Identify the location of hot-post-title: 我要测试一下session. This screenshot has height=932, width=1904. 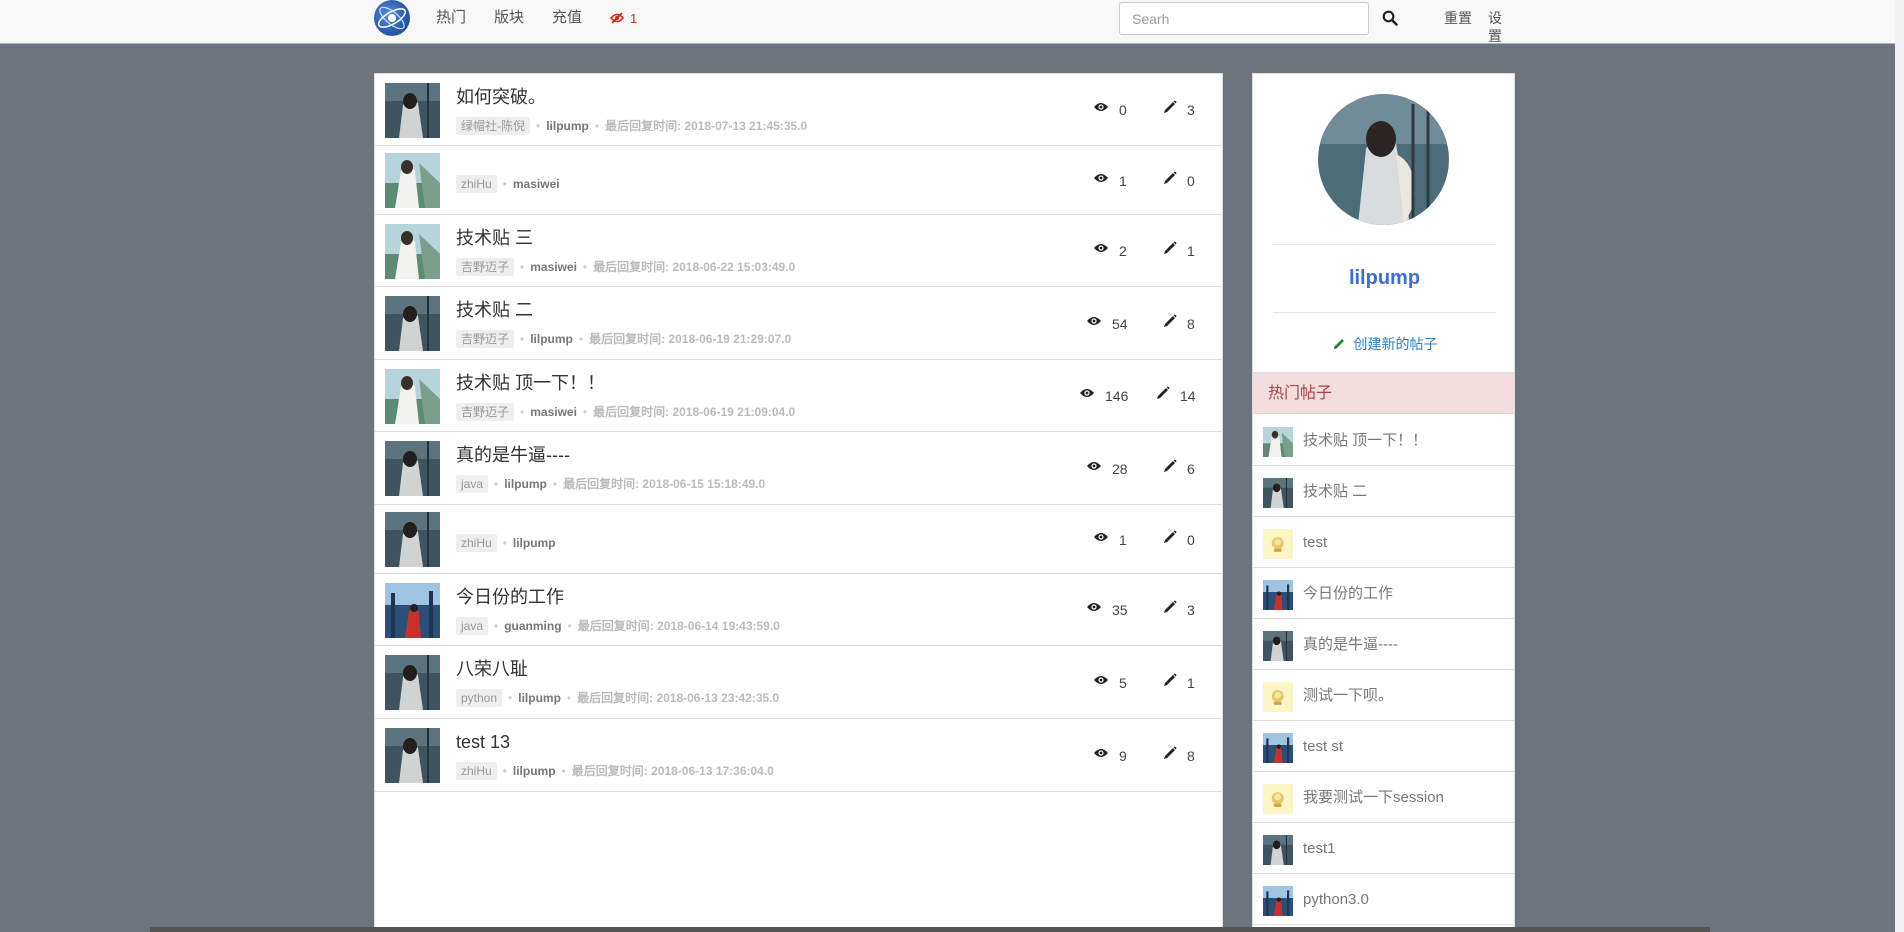
(1373, 798).